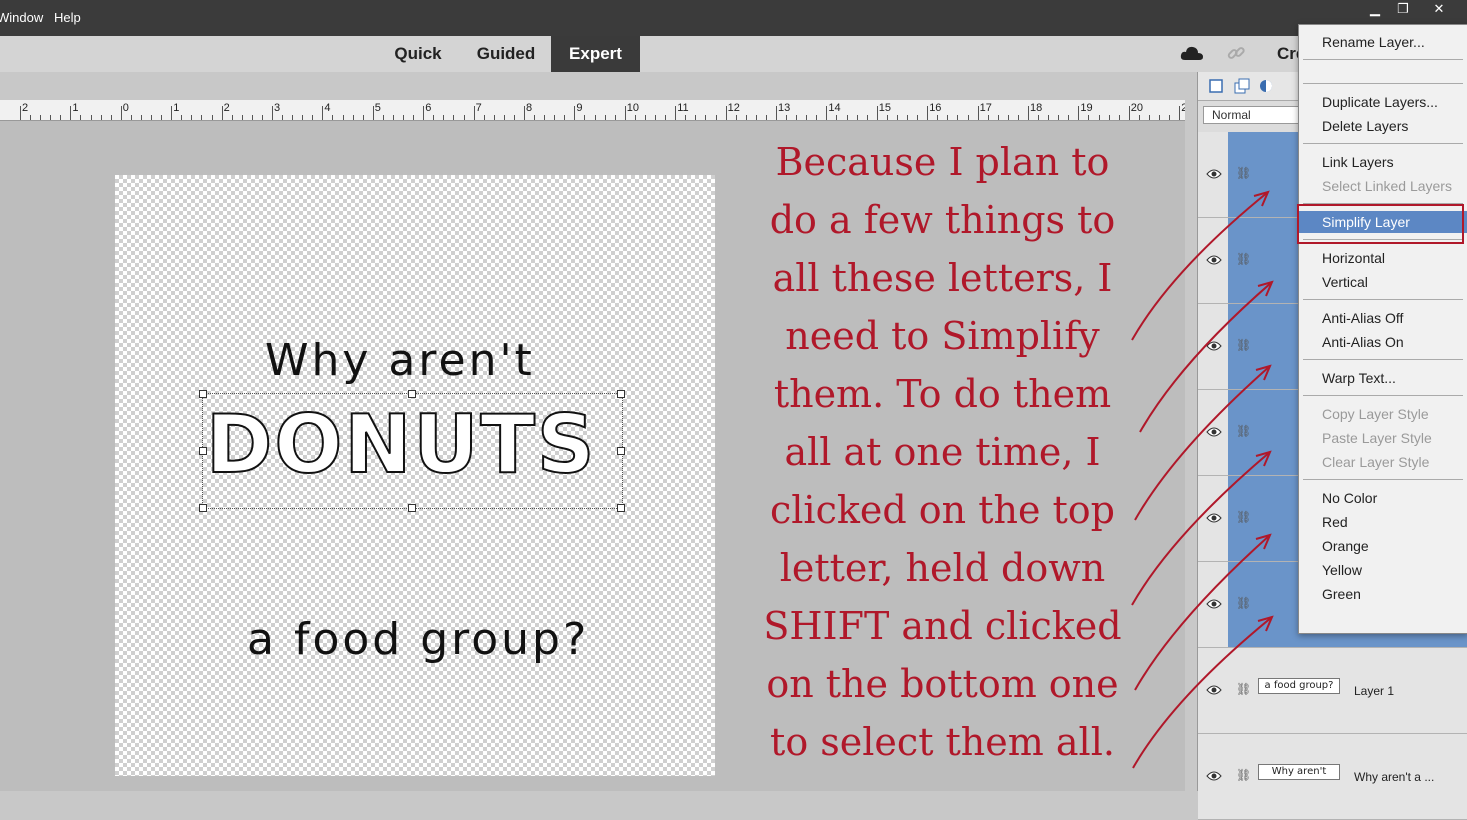 Image resolution: width=1467 pixels, height=820 pixels. What do you see at coordinates (1266, 86) in the screenshot?
I see `adjustment-layer-icon` at bounding box center [1266, 86].